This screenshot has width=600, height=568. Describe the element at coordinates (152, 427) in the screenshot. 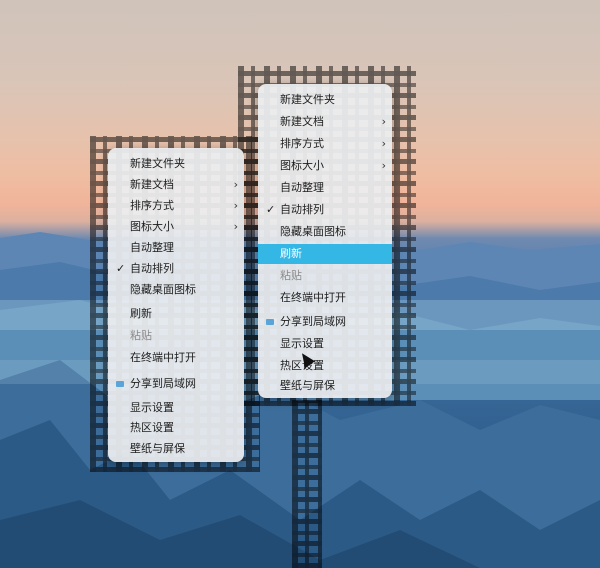

I see `menu-item-label: 热区设置` at that location.